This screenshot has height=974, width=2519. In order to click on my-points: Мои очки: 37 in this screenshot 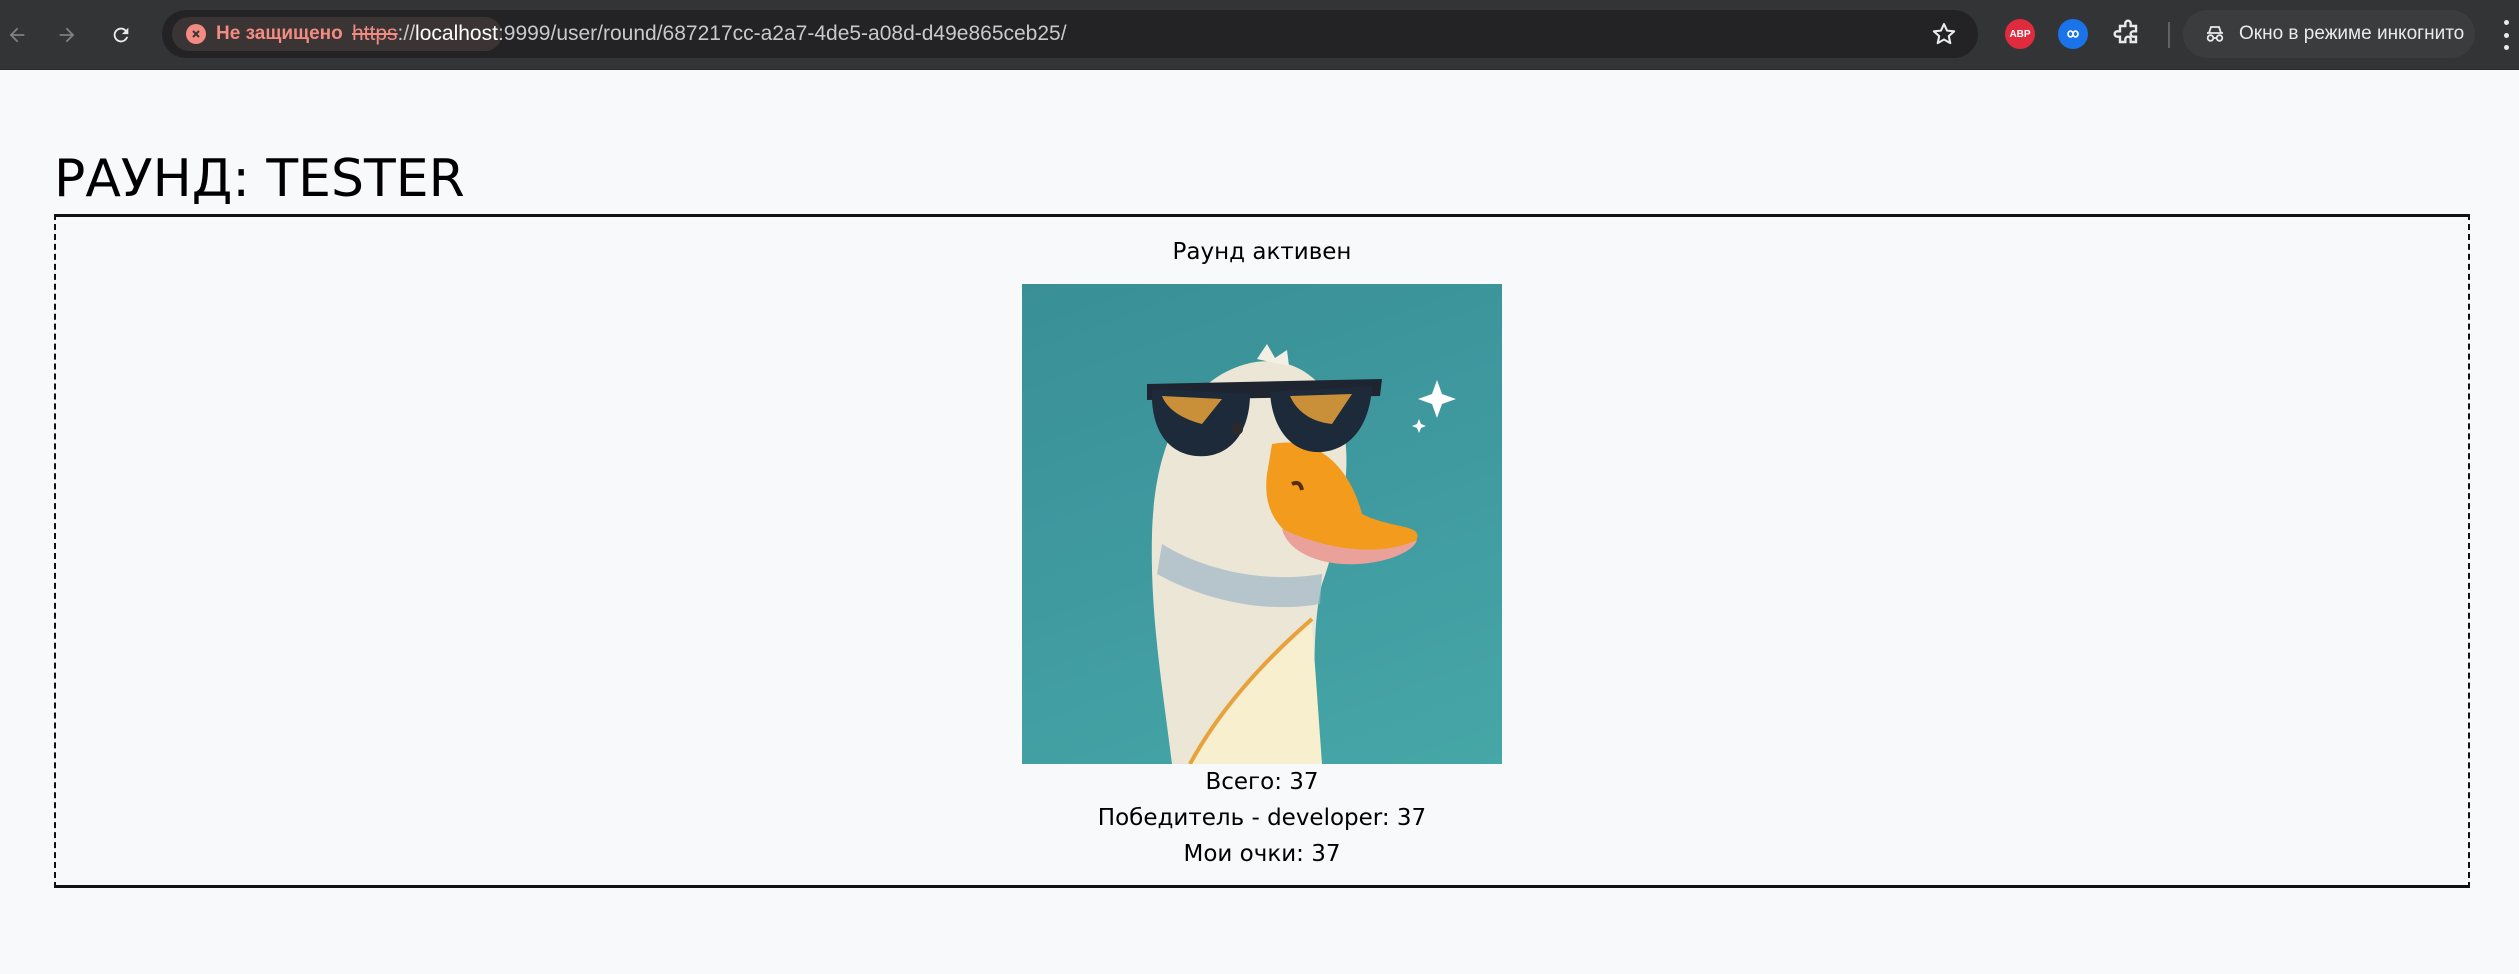, I will do `click(1262, 854)`.